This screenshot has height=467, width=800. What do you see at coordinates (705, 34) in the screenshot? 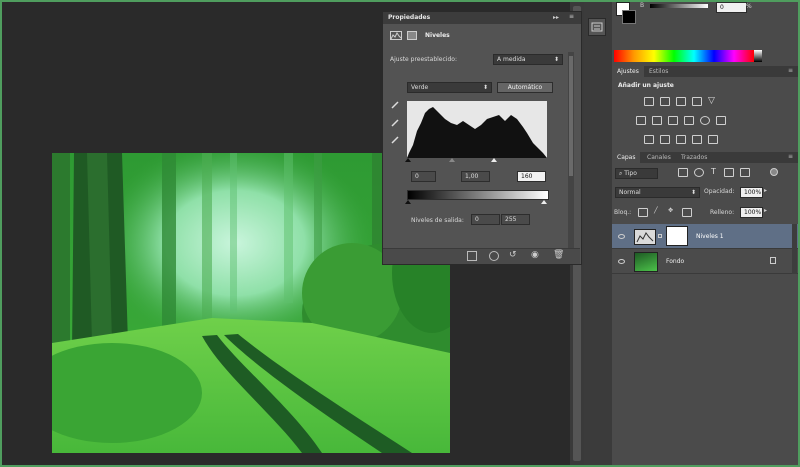
I see `color-panel: B 0 %` at bounding box center [705, 34].